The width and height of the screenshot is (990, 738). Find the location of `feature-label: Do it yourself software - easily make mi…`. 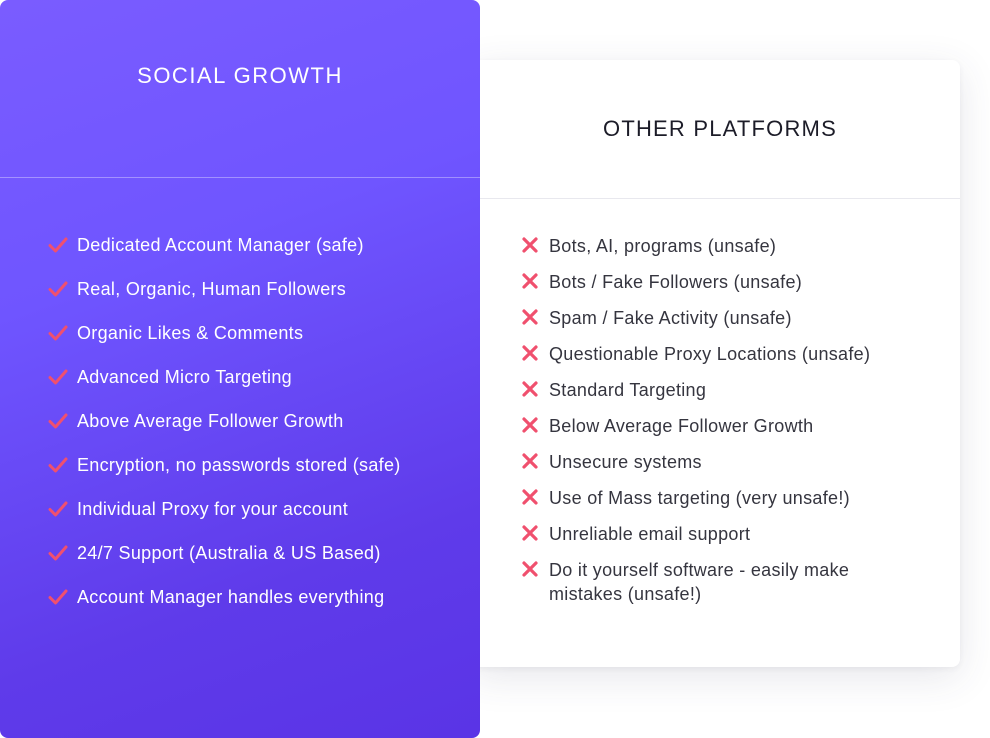

feature-label: Do it yourself software - easily make mi… is located at coordinates (699, 582).